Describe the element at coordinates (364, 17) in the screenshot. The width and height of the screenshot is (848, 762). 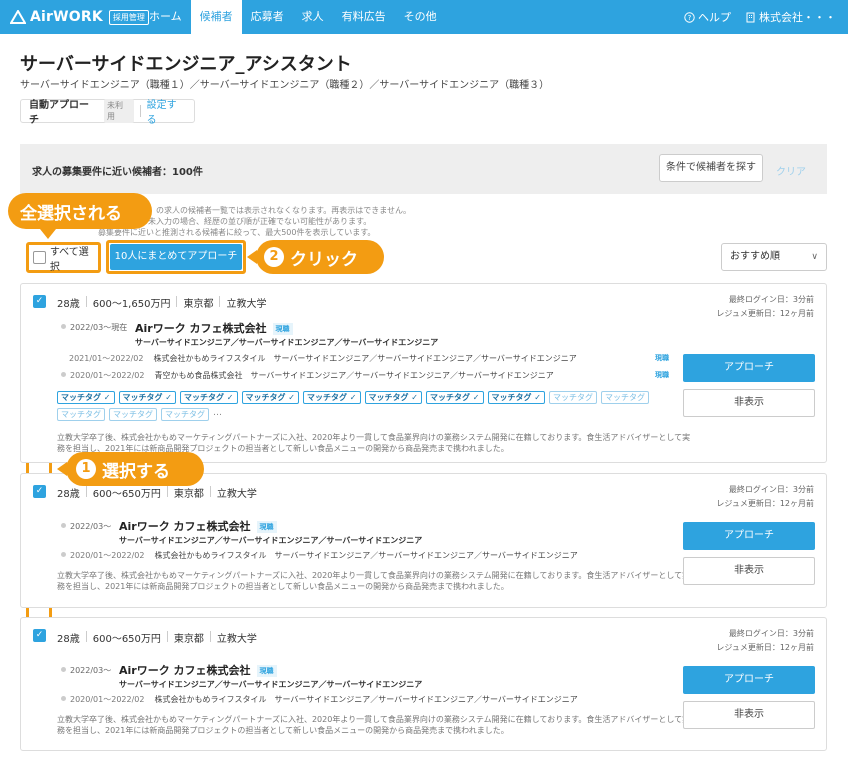
I see `nav-paid-ads: 有料広告` at that location.